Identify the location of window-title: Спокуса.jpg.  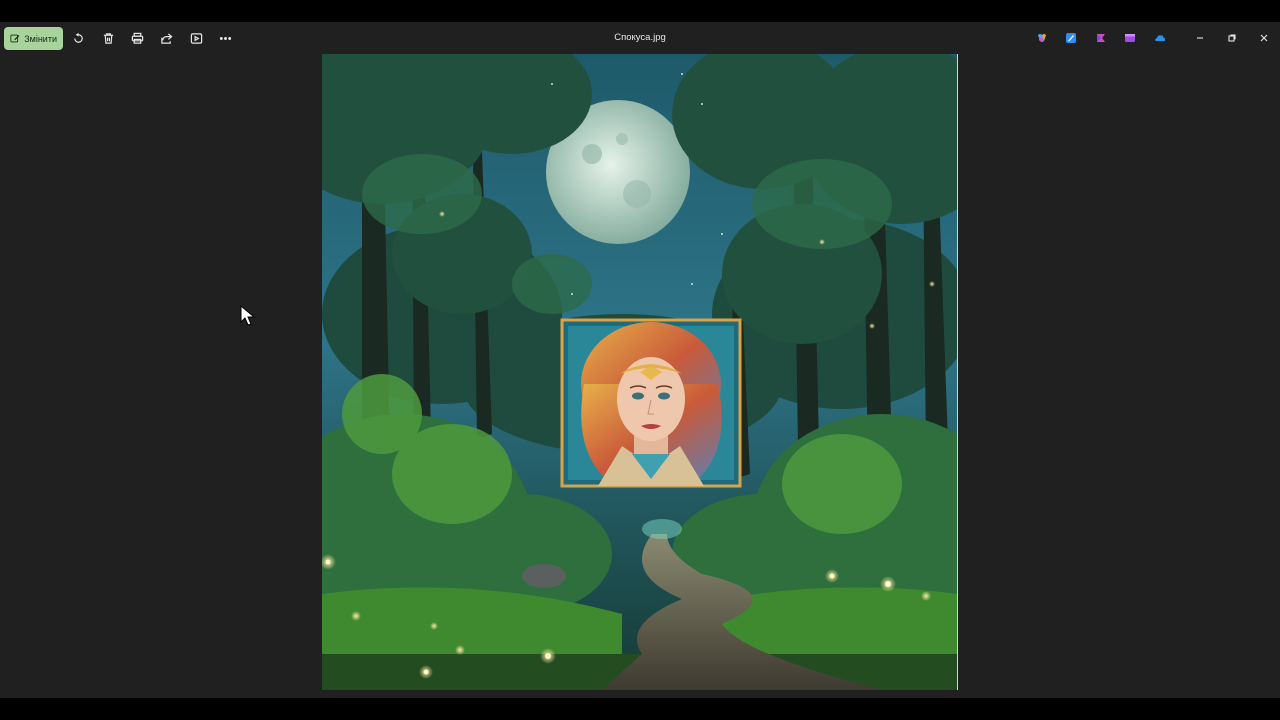
(640, 37).